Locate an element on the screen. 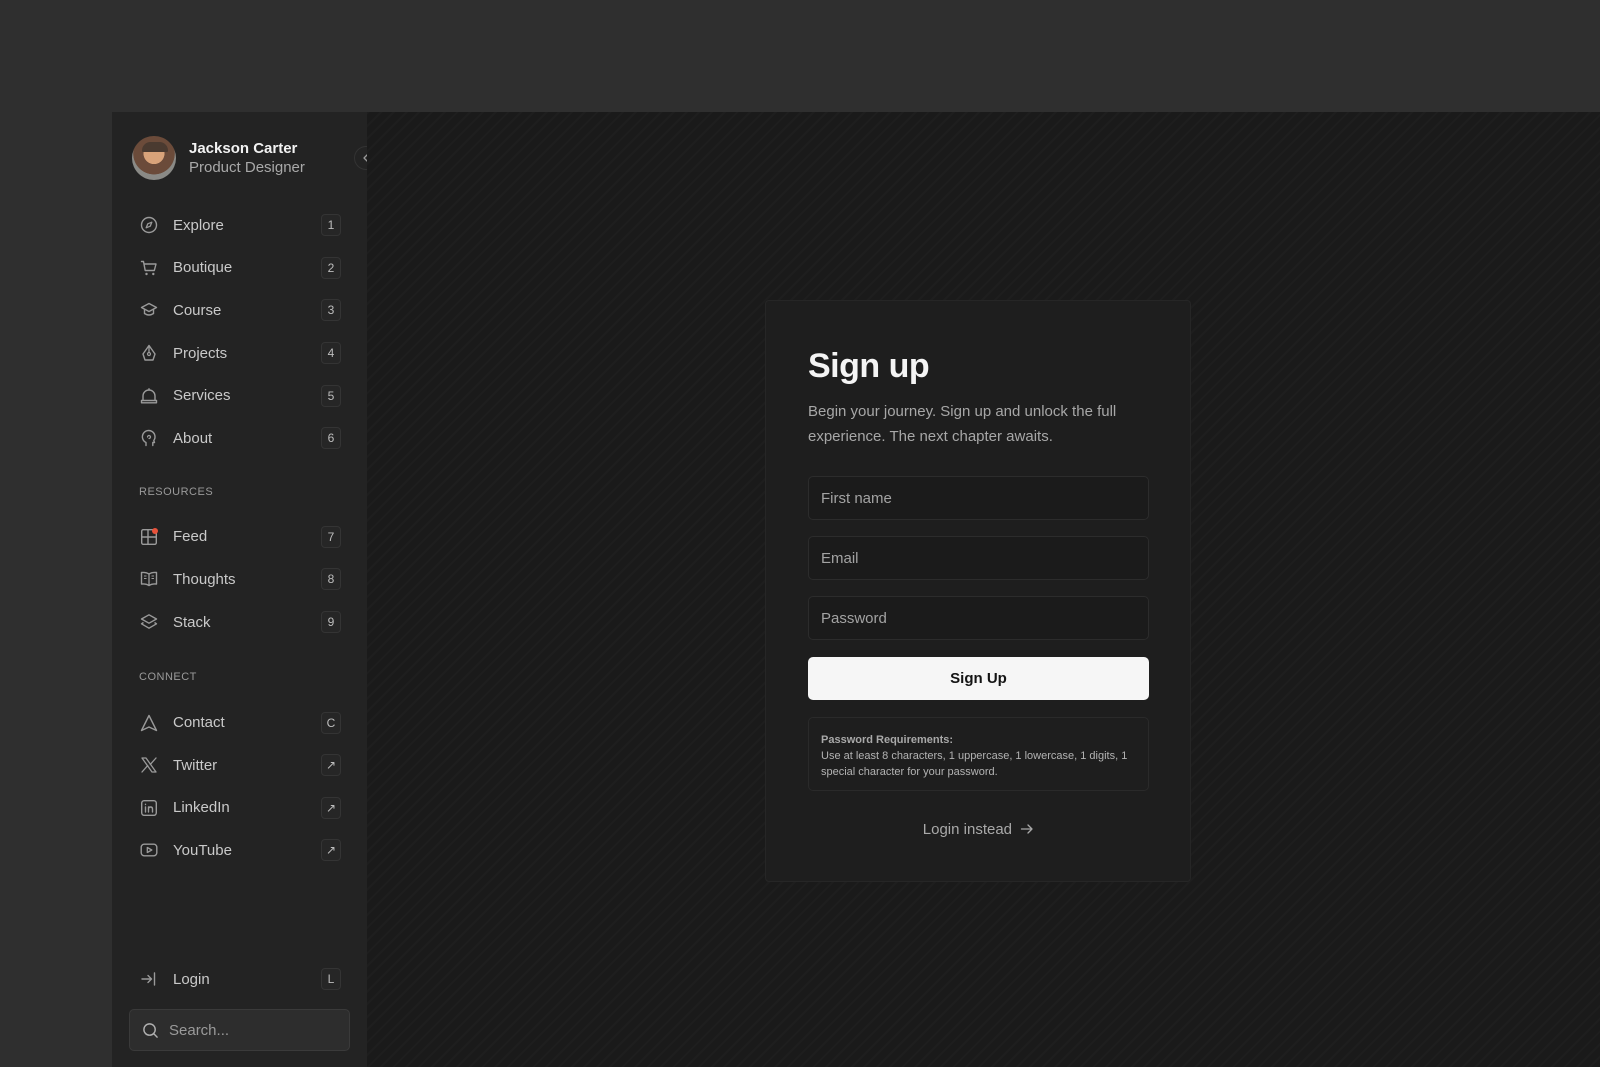  sidebar-item-label: About is located at coordinates (193, 438).